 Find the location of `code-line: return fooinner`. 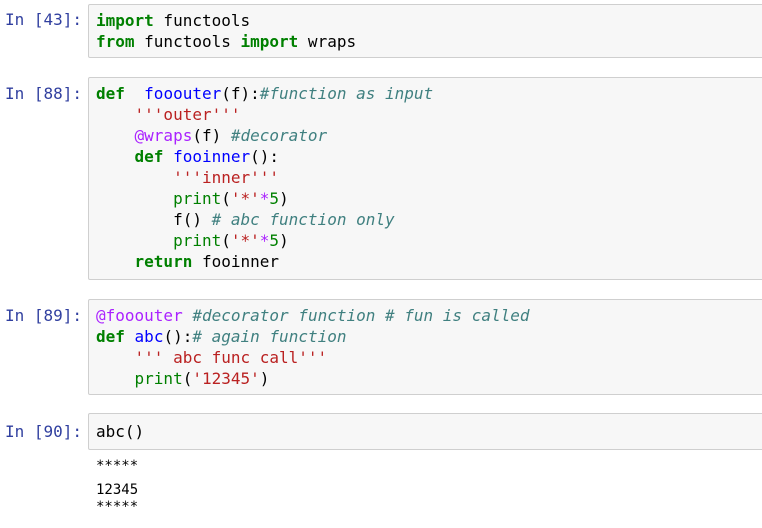

code-line: return fooinner is located at coordinates (264, 261).